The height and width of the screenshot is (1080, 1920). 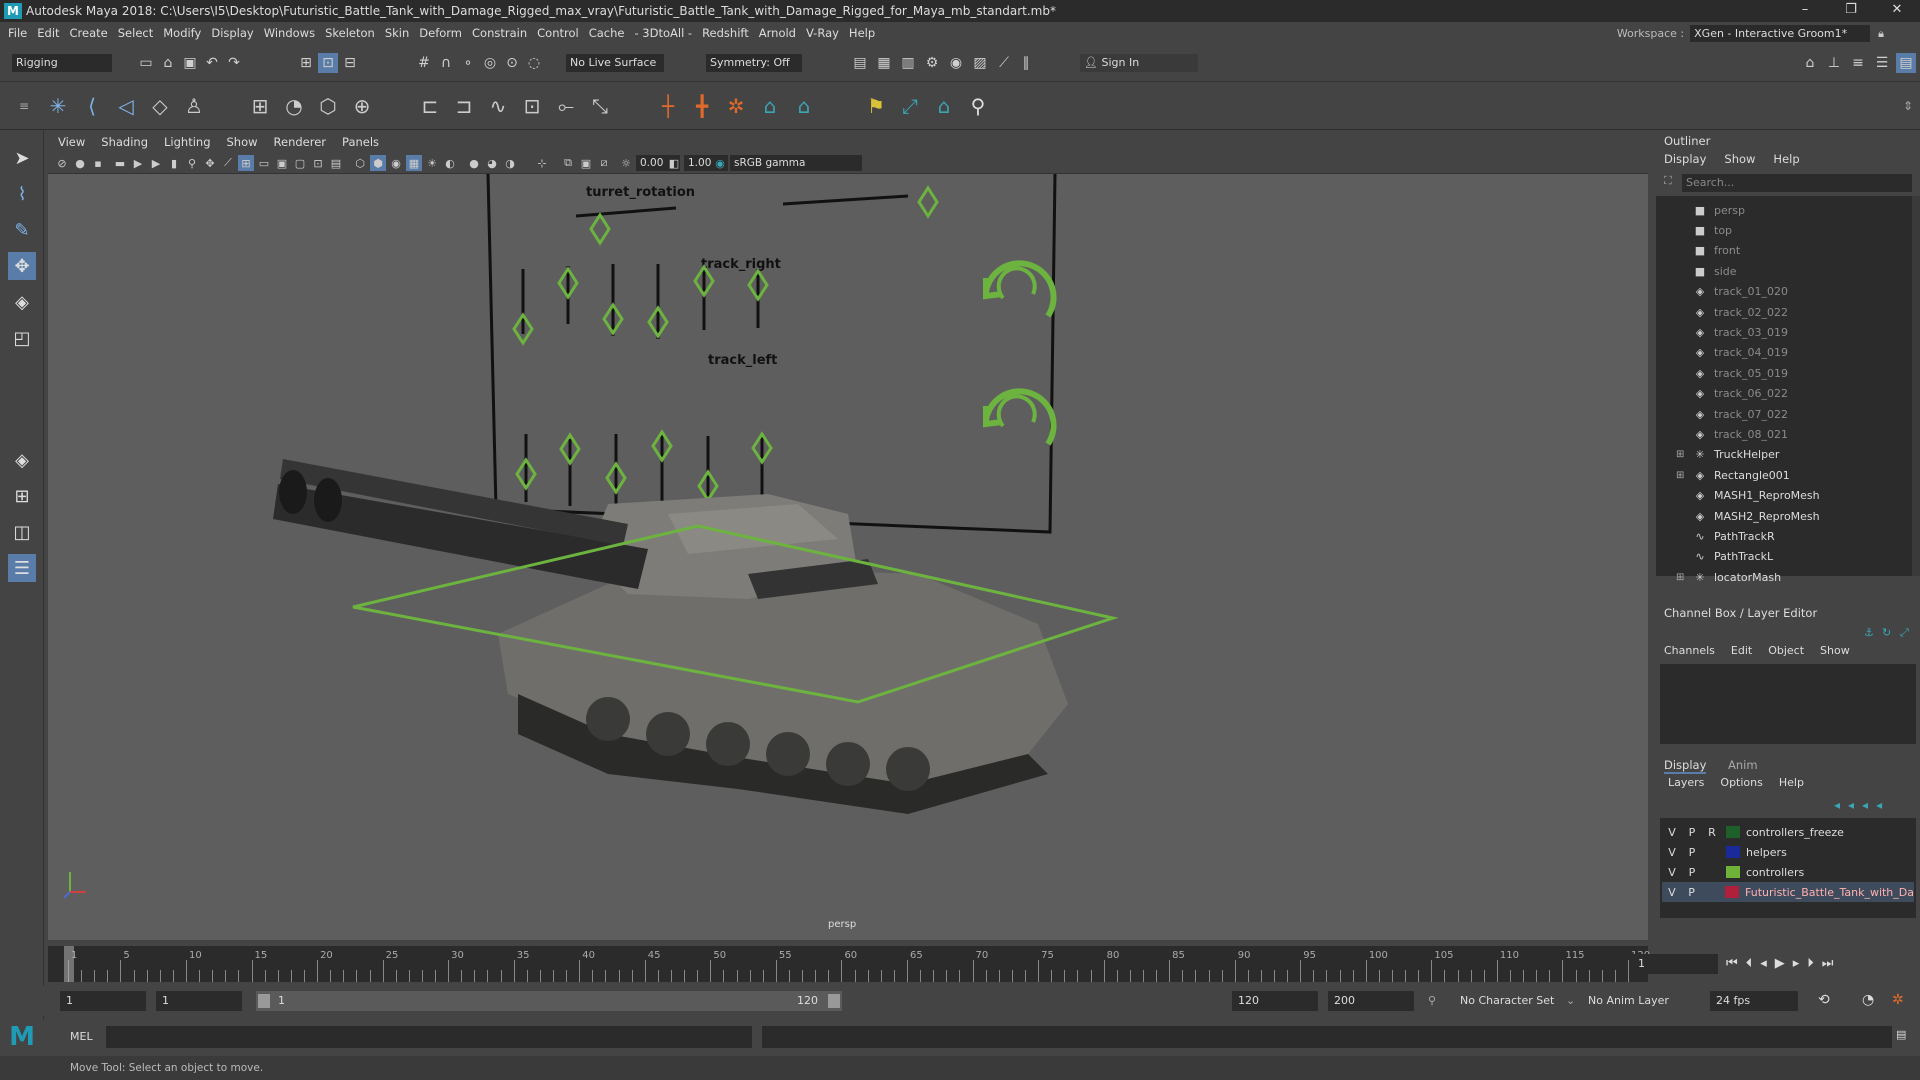 I want to click on channel-box-toggle-icon: ☰, so click(x=1882, y=63).